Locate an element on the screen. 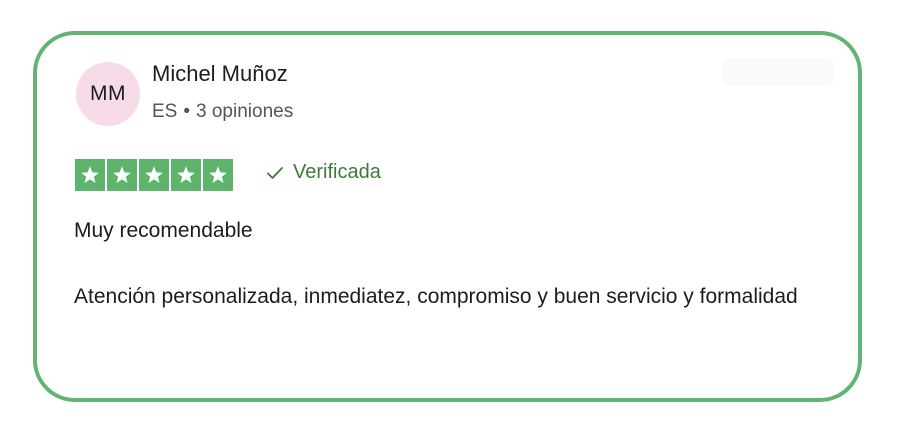 Image resolution: width=900 pixels, height=436 pixels. verified-badge: Verificada is located at coordinates (323, 172).